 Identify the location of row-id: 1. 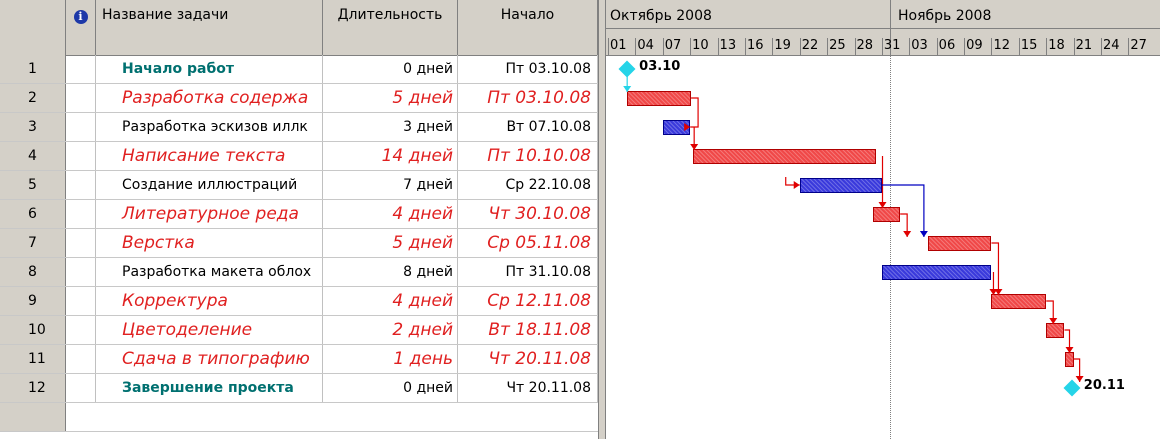
(33, 69).